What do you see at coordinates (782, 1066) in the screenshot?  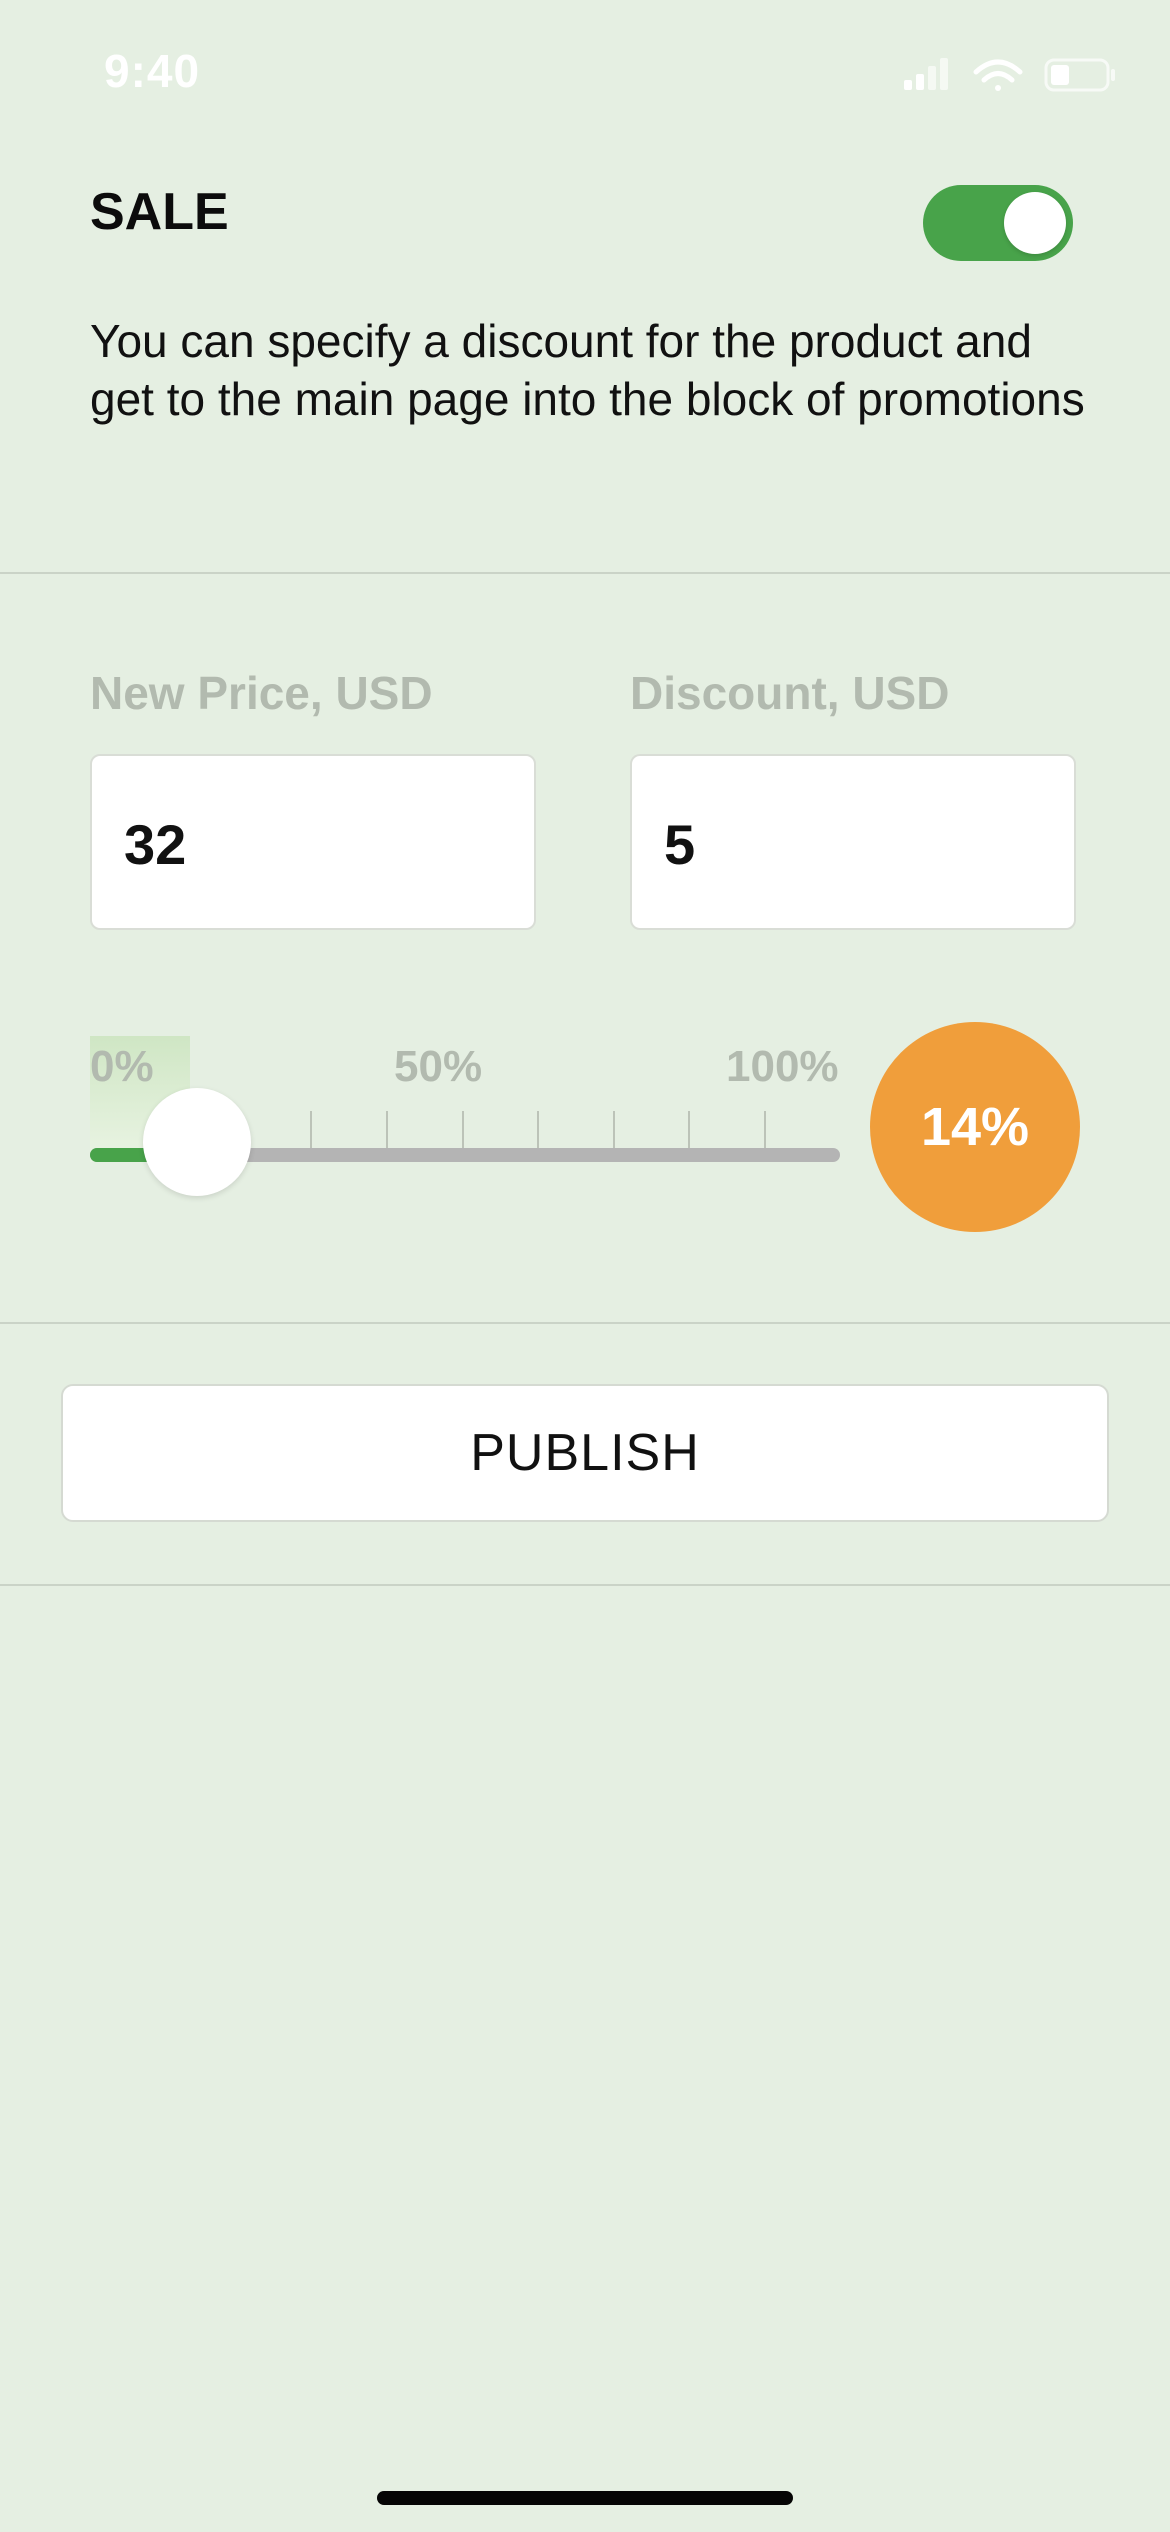 I see `slider-label-max: 100%` at bounding box center [782, 1066].